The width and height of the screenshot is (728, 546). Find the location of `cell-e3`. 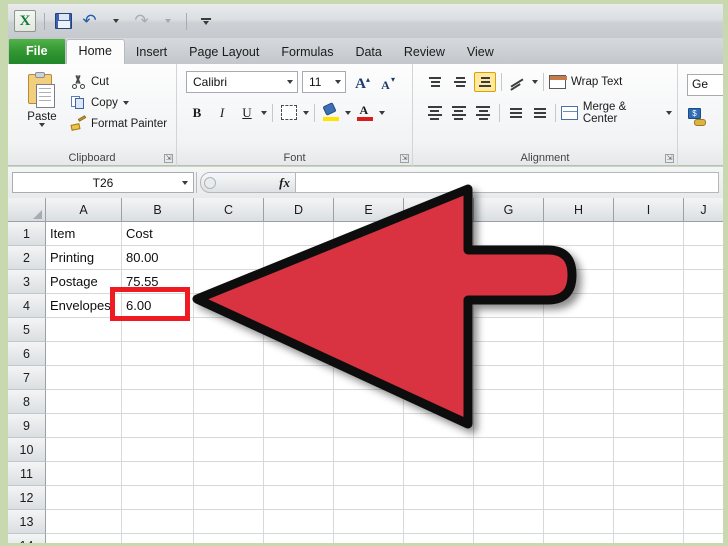

cell-e3 is located at coordinates (369, 282).